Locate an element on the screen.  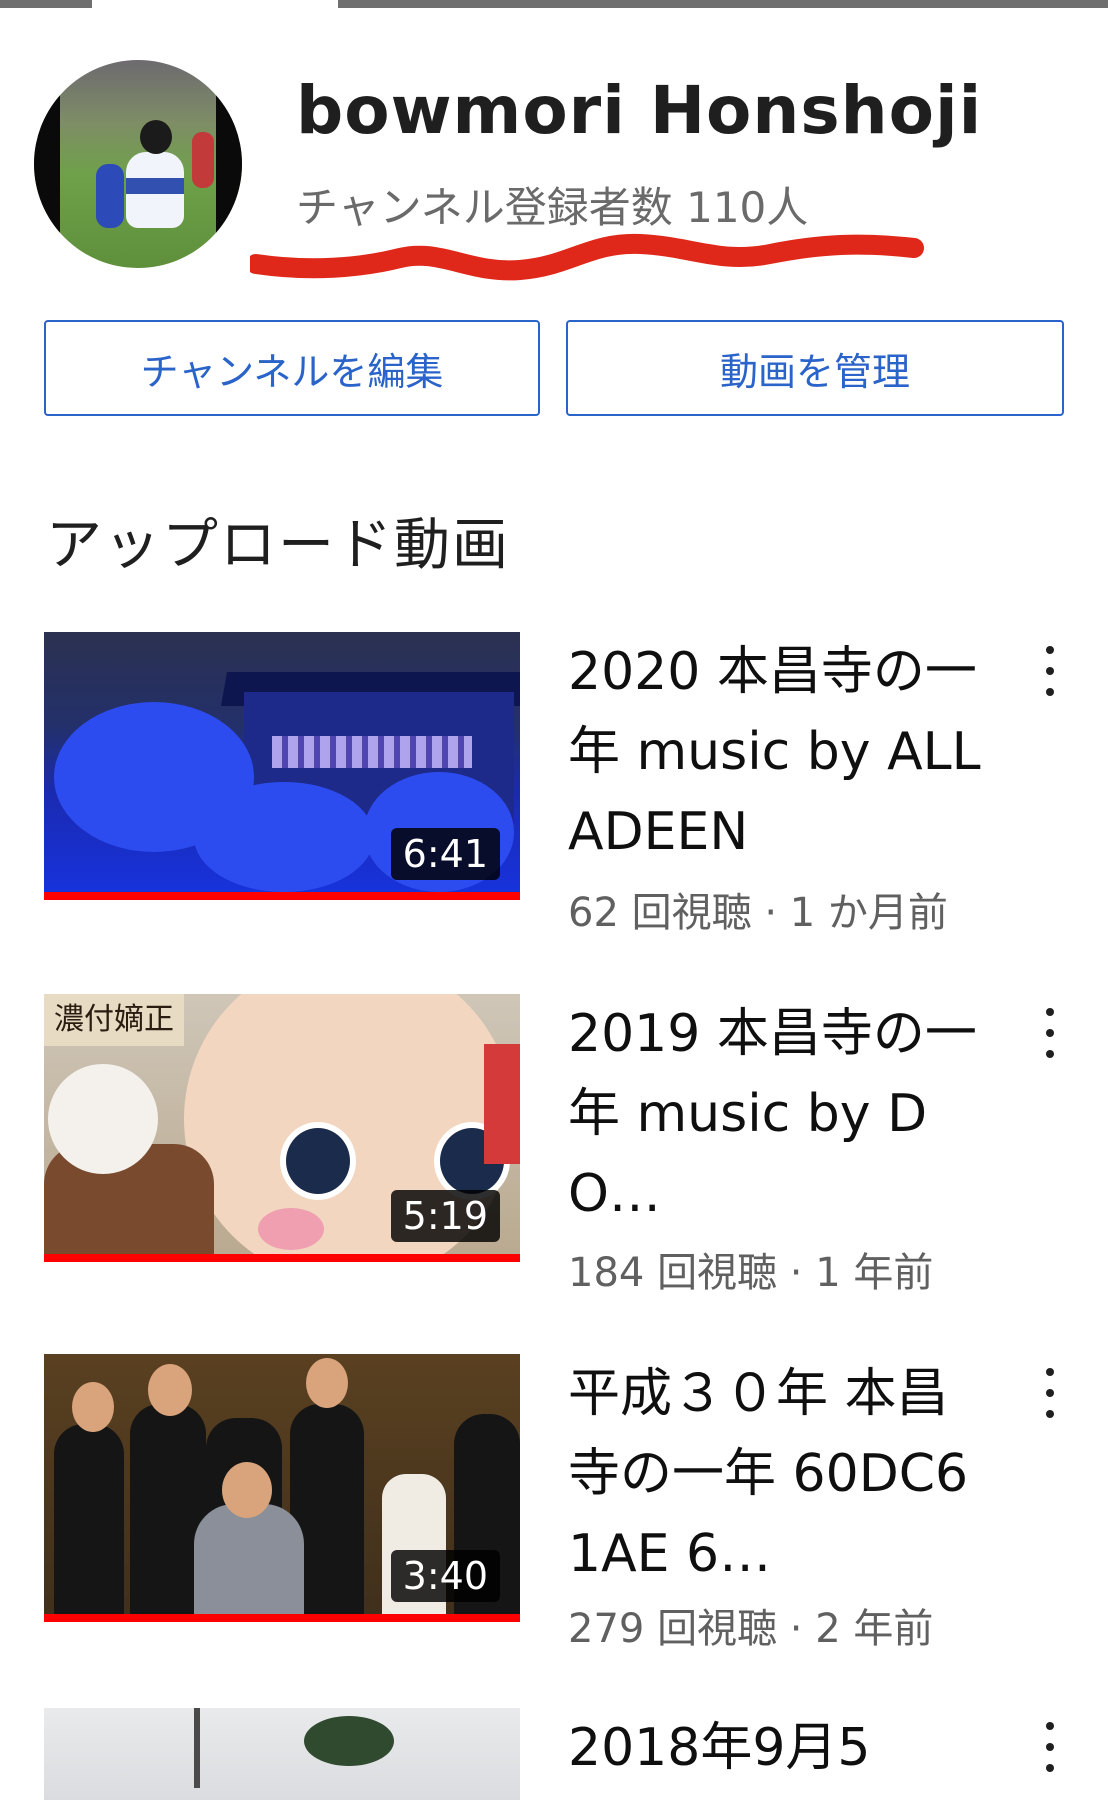
manage-videos-button: 動画を管理 is located at coordinates (815, 368).